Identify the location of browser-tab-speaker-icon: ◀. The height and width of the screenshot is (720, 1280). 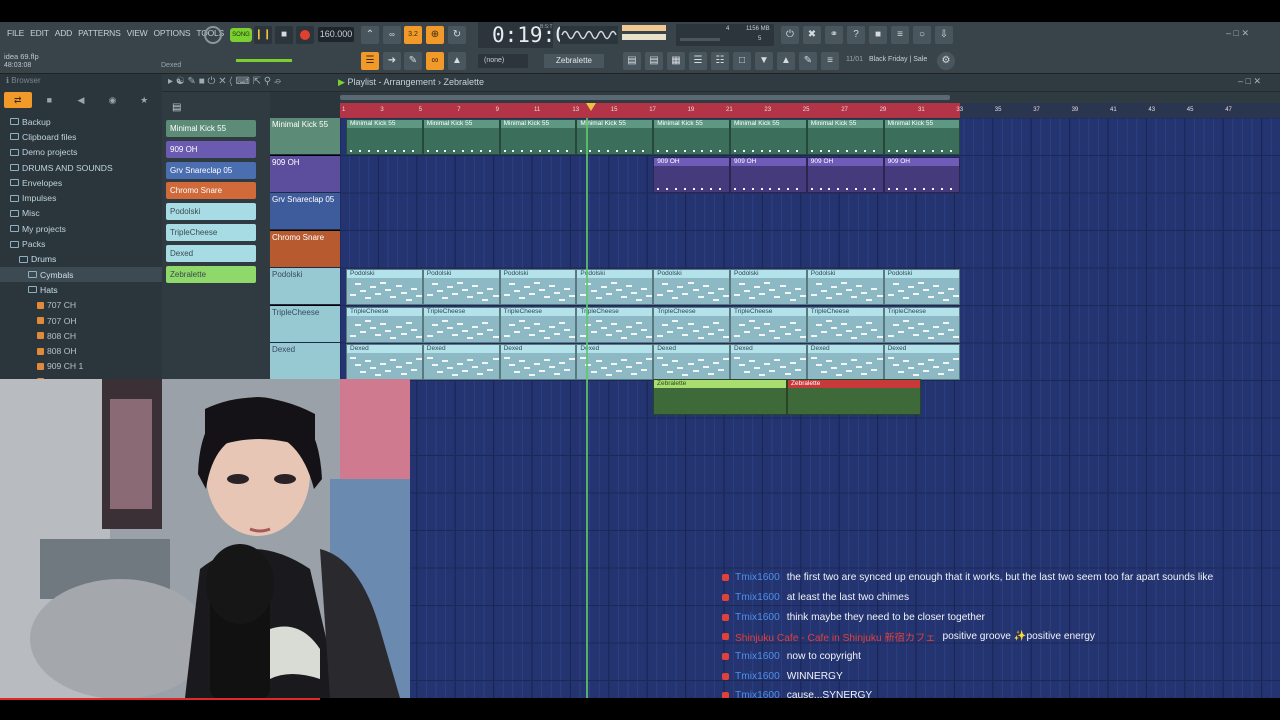
(81, 100).